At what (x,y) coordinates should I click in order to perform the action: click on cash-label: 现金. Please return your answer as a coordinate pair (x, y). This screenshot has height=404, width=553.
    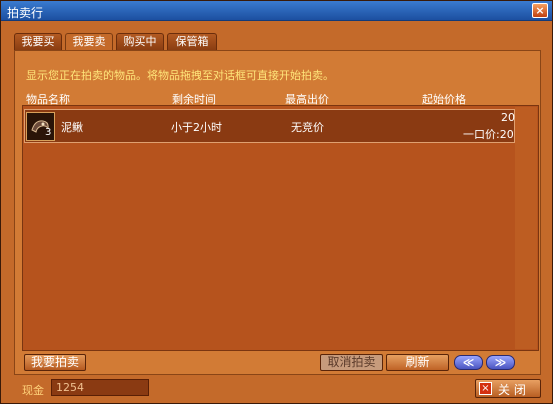
    Looking at the image, I should click on (33, 390).